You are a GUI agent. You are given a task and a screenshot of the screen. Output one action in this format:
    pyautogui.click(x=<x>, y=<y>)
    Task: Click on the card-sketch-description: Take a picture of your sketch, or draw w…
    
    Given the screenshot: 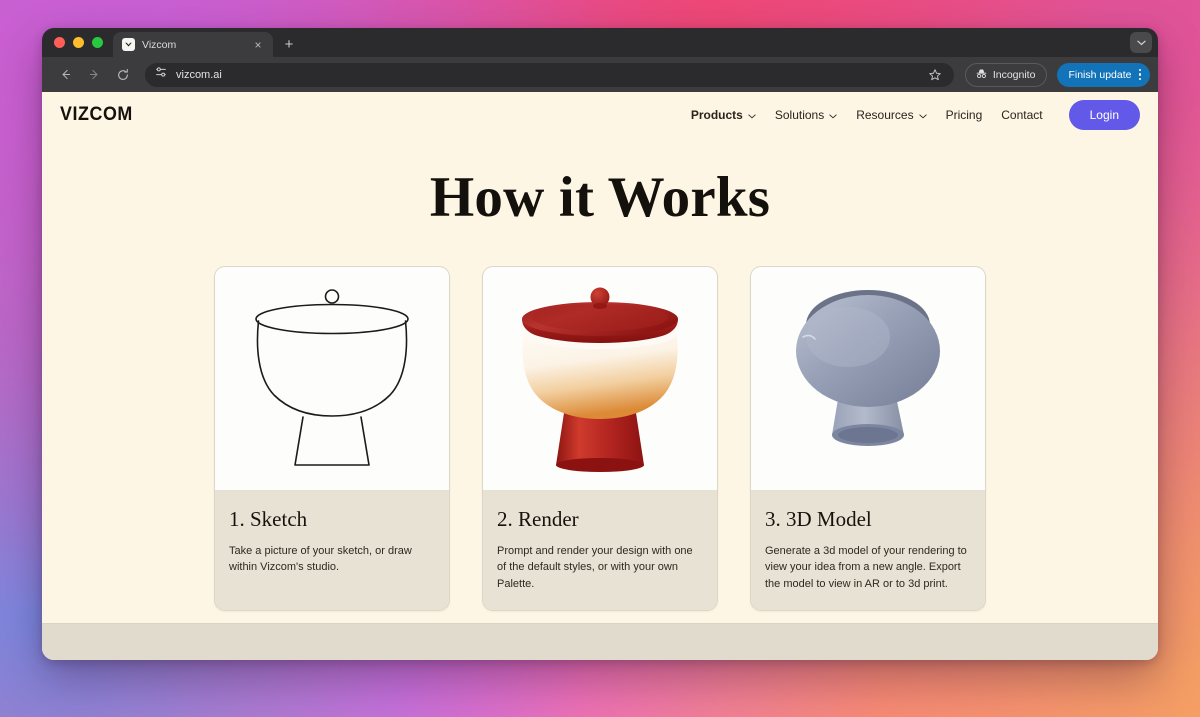 What is the action you would take?
    pyautogui.click(x=320, y=559)
    